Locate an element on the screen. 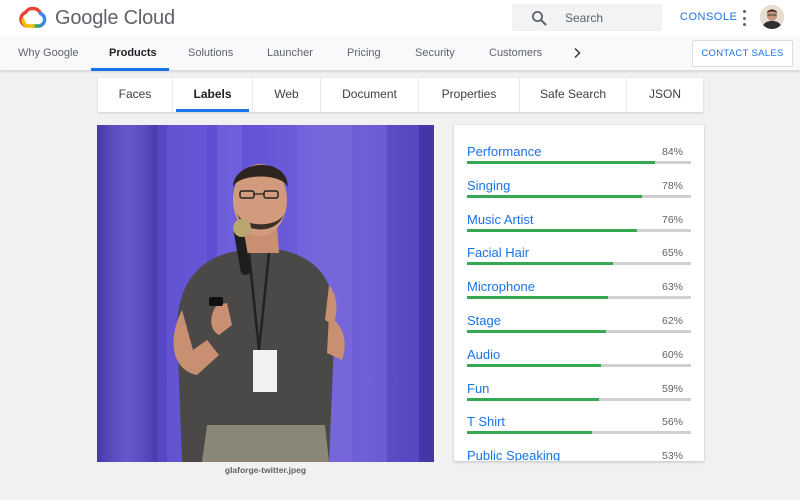 Image resolution: width=800 pixels, height=500 pixels. avatar is located at coordinates (772, 17).